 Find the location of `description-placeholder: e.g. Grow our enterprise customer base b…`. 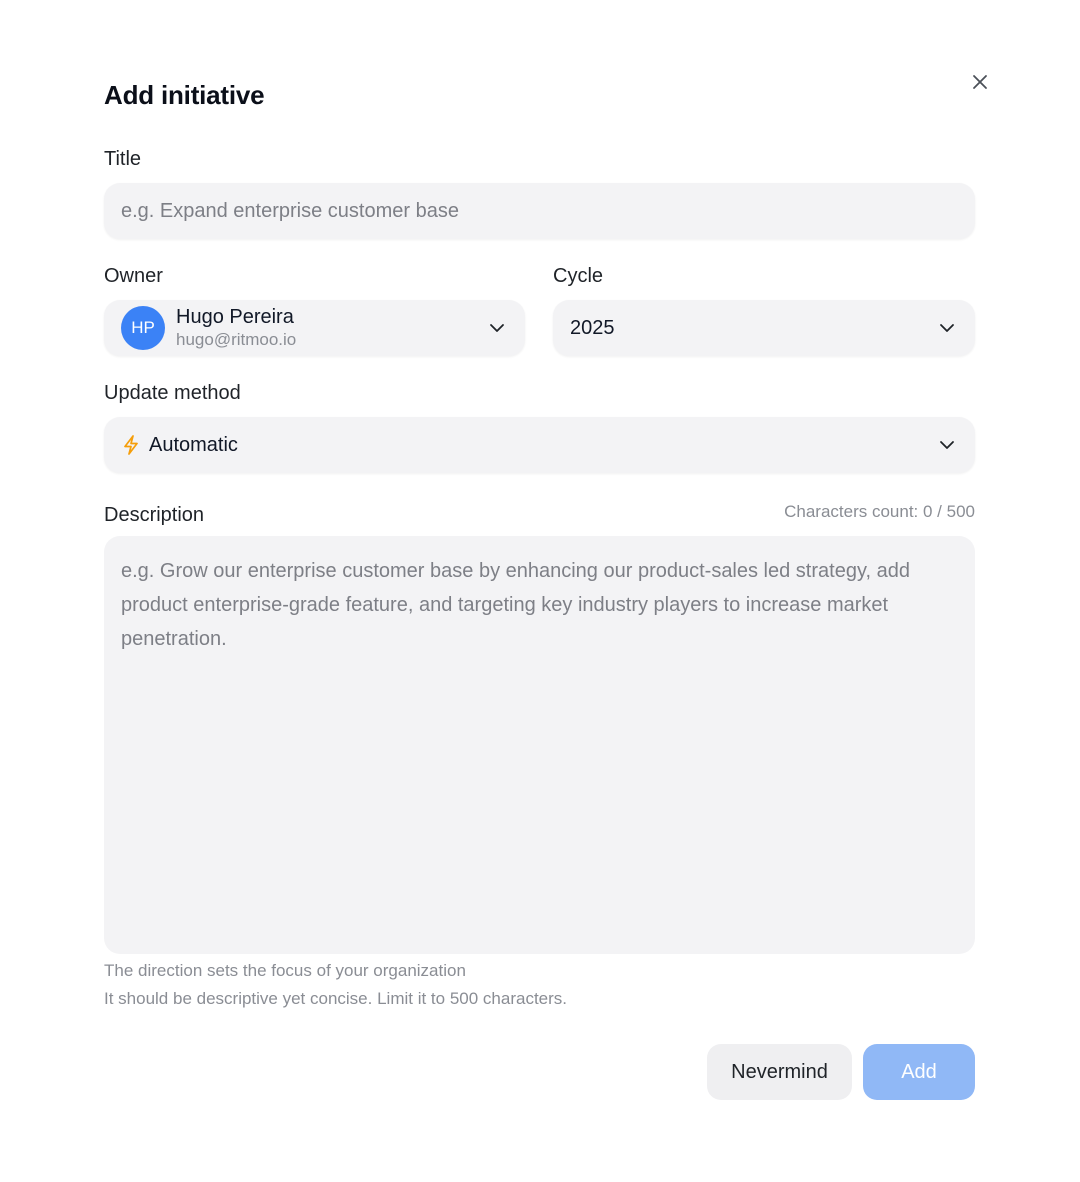

description-placeholder: e.g. Grow our enterprise customer base b… is located at coordinates (515, 605).